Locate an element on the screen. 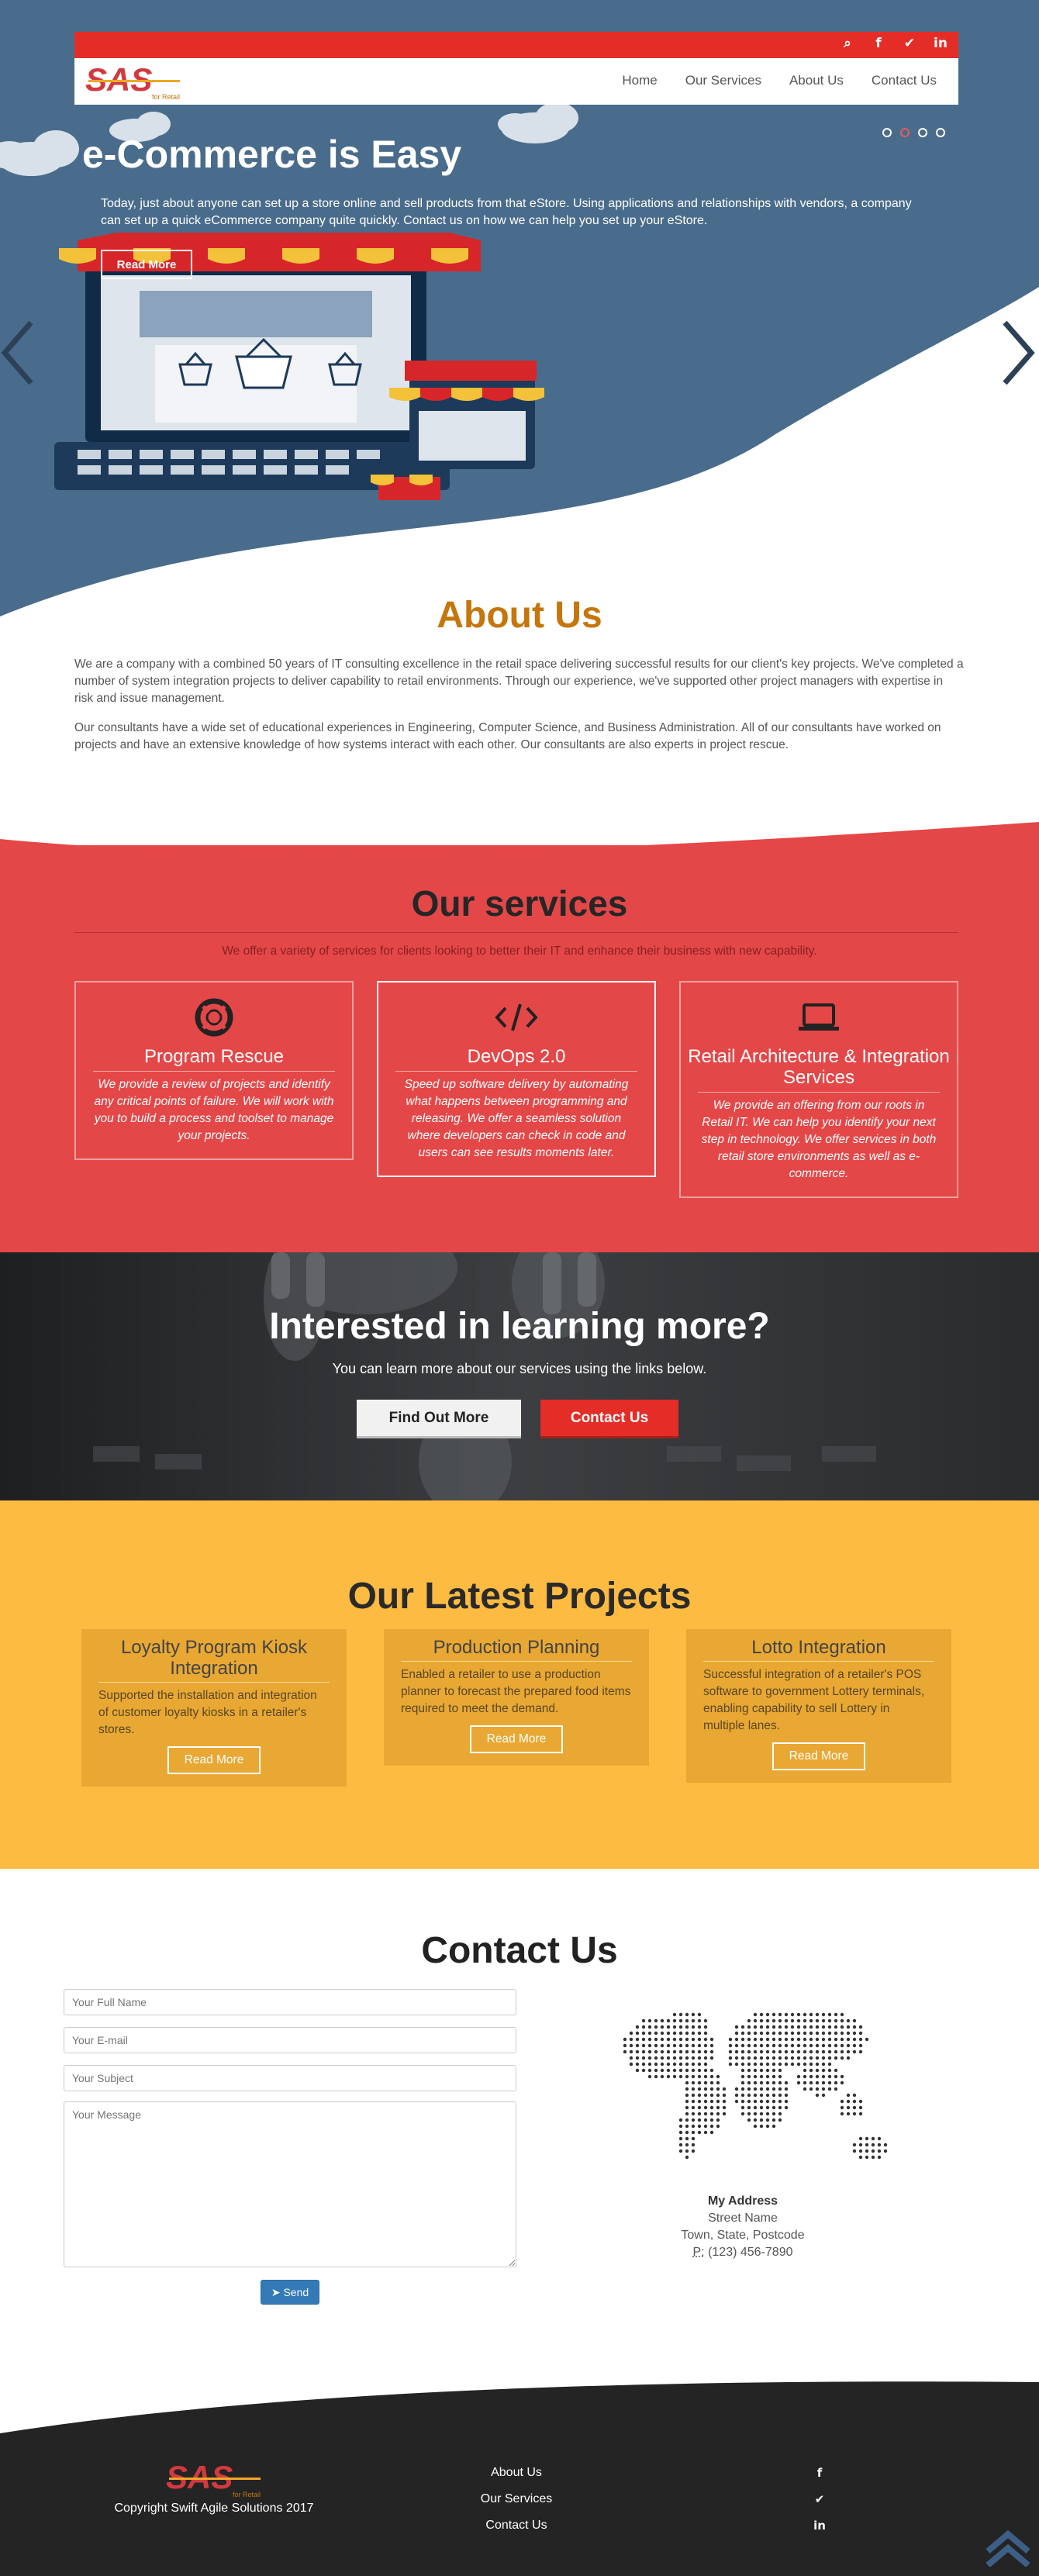 The height and width of the screenshot is (2576, 1039). send-button: ➤ Send is located at coordinates (290, 2292).